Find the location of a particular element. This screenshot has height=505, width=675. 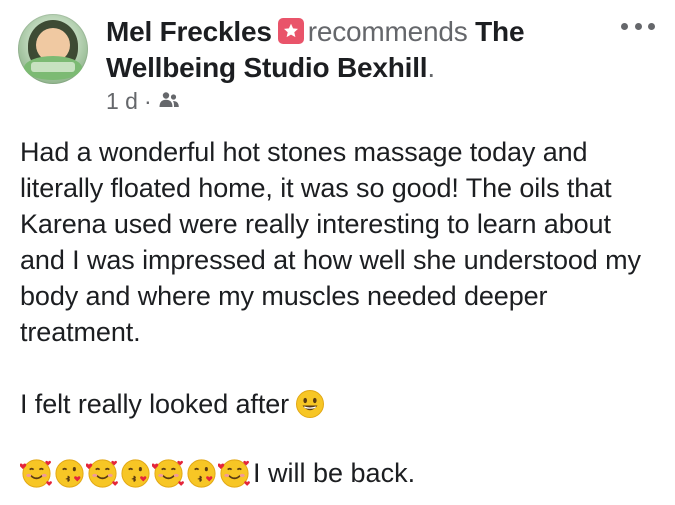

post-paragraph-2: I felt really looked after is located at coordinates (340, 404).